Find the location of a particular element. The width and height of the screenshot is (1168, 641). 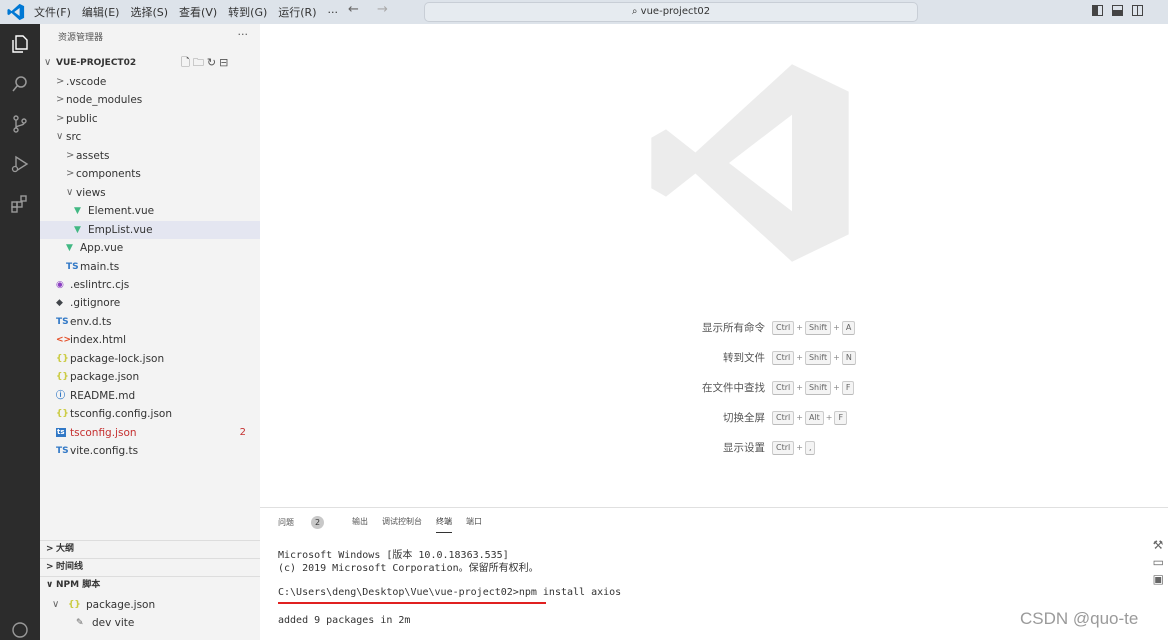

back-arrow-icon: ← is located at coordinates (353, 9).